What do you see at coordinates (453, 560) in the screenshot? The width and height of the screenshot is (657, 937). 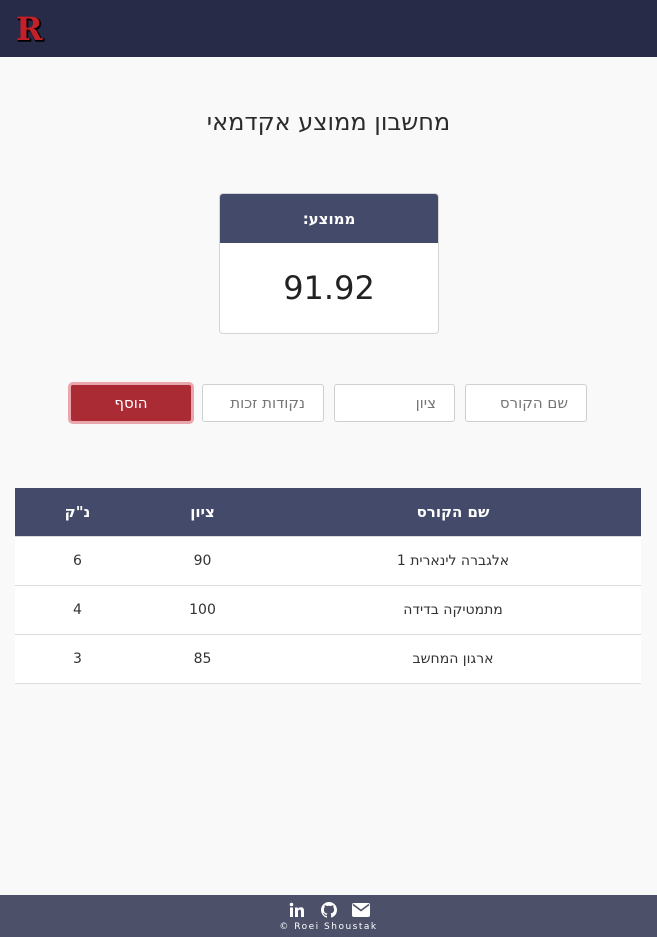 I see `course-cell: אלגברה לינארית 1` at bounding box center [453, 560].